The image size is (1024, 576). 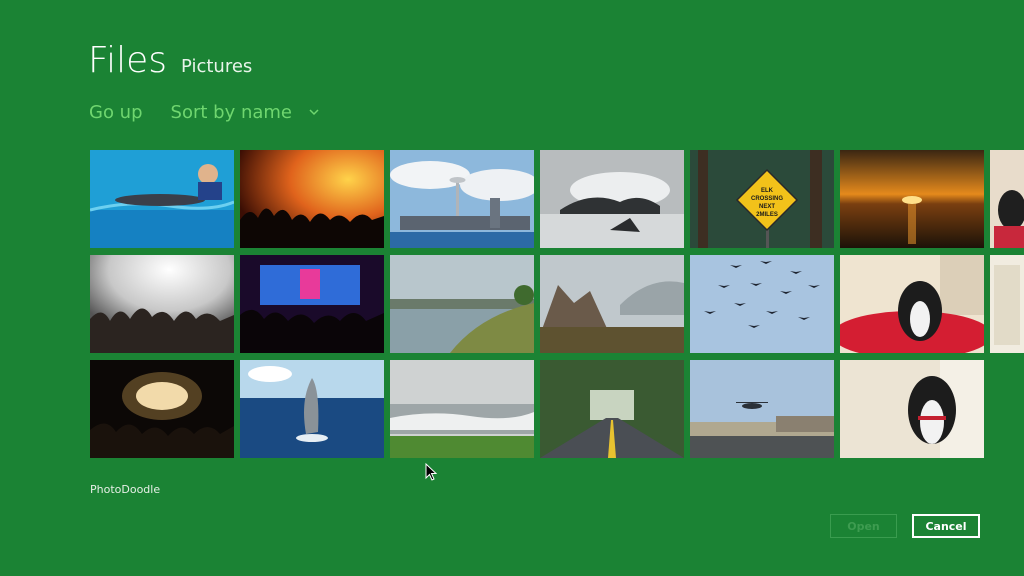 What do you see at coordinates (767, 207) in the screenshot?
I see `sign-text-next: NEXT` at bounding box center [767, 207].